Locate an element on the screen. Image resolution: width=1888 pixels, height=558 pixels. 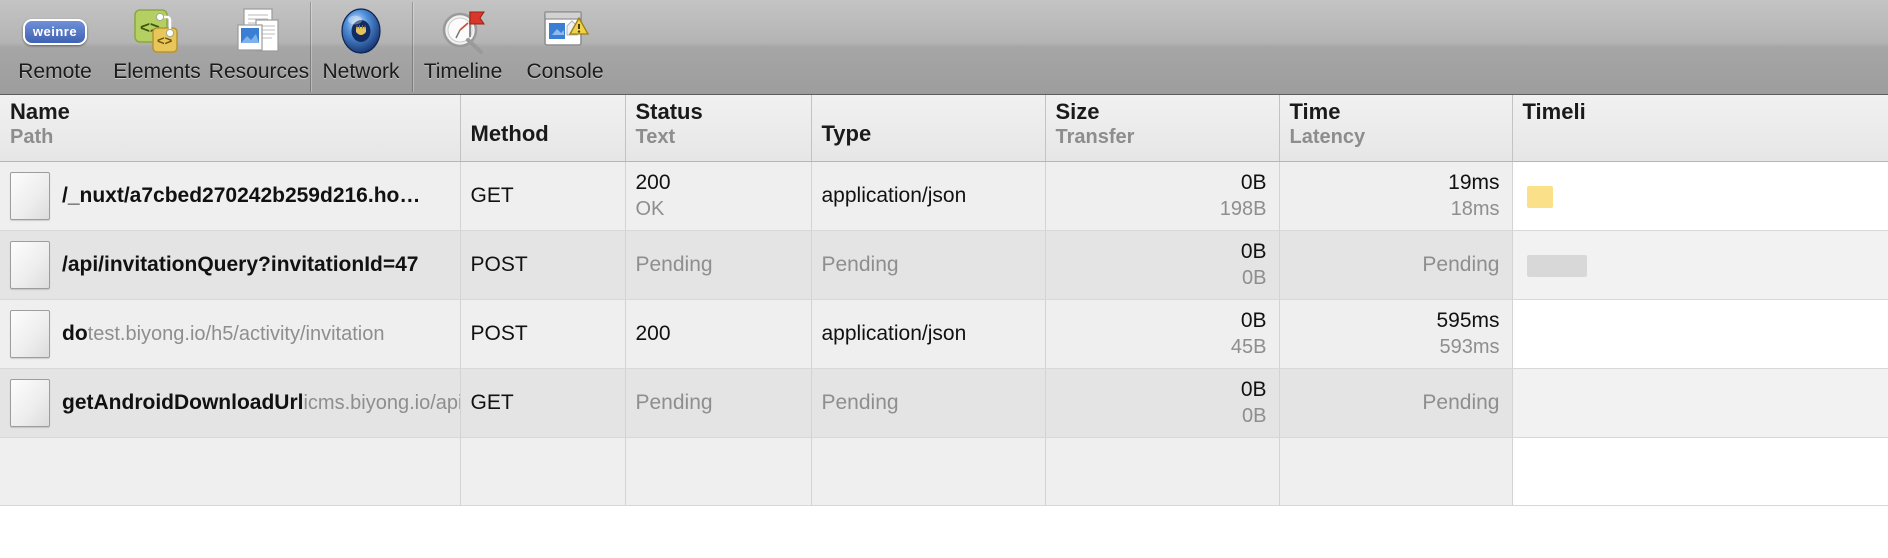
tab-label-console: Console is located at coordinates (565, 71).